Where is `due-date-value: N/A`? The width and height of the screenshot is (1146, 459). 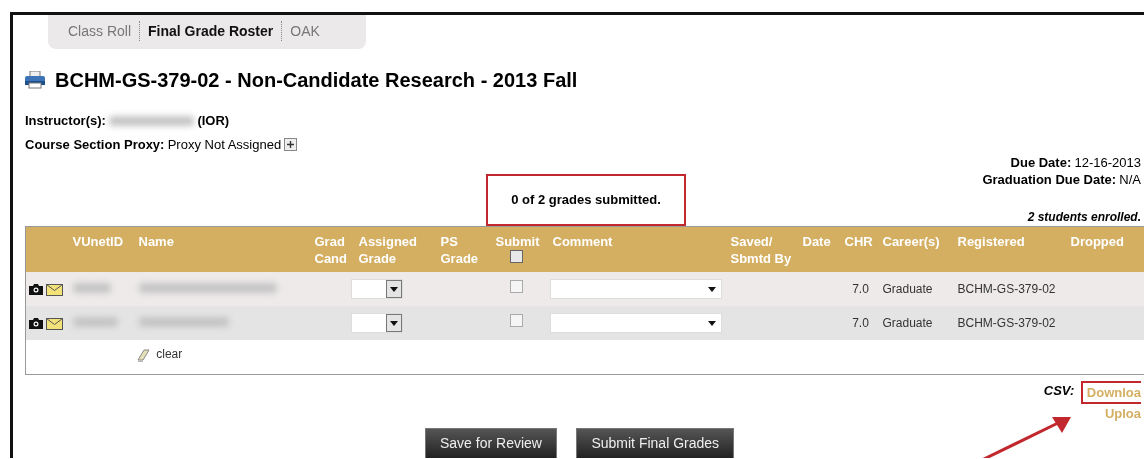
due-date-value: N/A is located at coordinates (1130, 179).